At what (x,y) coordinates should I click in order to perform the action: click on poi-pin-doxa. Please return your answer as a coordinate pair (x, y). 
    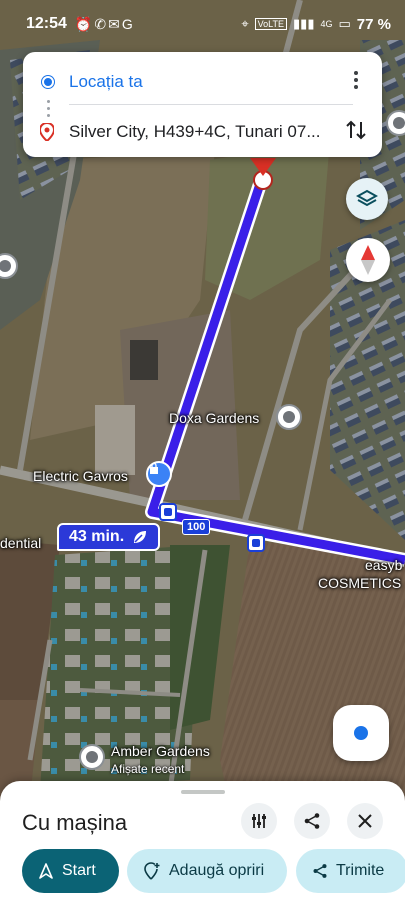
    Looking at the image, I should click on (289, 417).